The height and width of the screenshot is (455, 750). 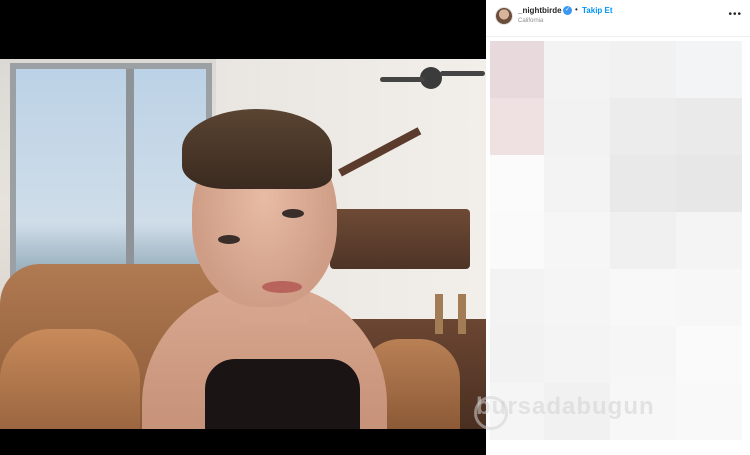 What do you see at coordinates (400, 239) in the screenshot?
I see `photo-piano` at bounding box center [400, 239].